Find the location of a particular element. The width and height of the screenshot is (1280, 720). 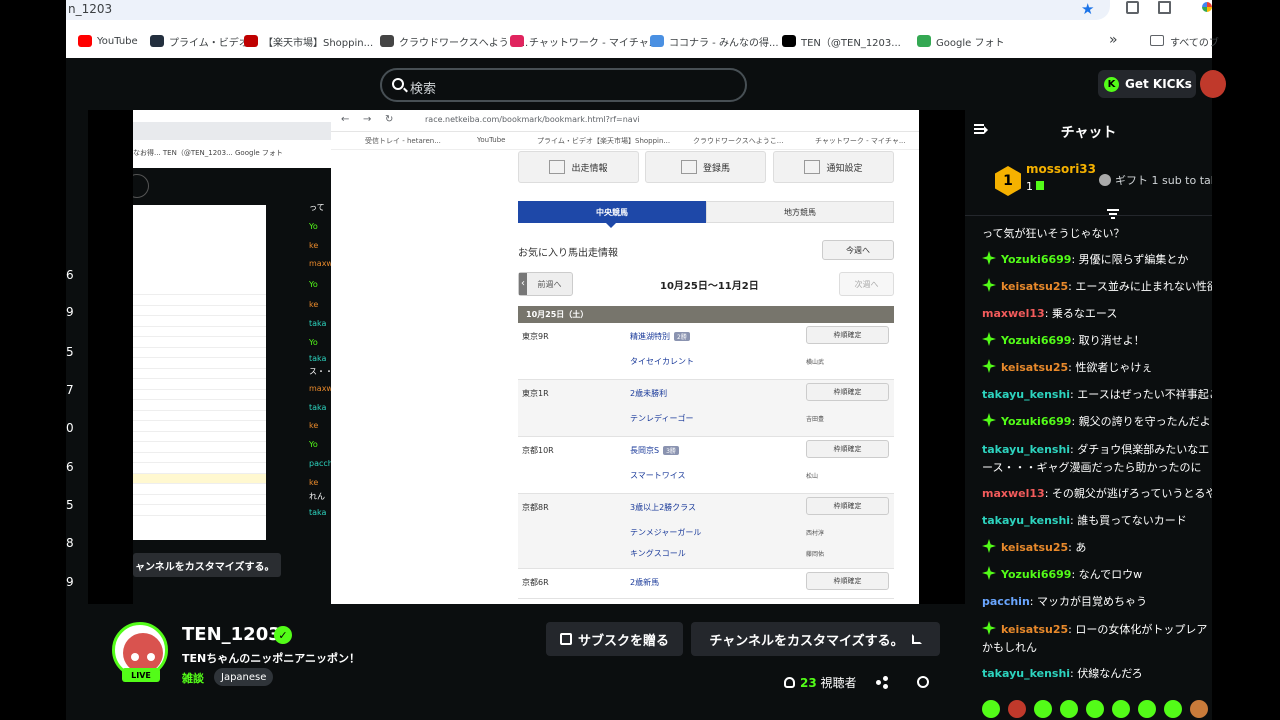

race-venue: 京都8R is located at coordinates (535, 507).